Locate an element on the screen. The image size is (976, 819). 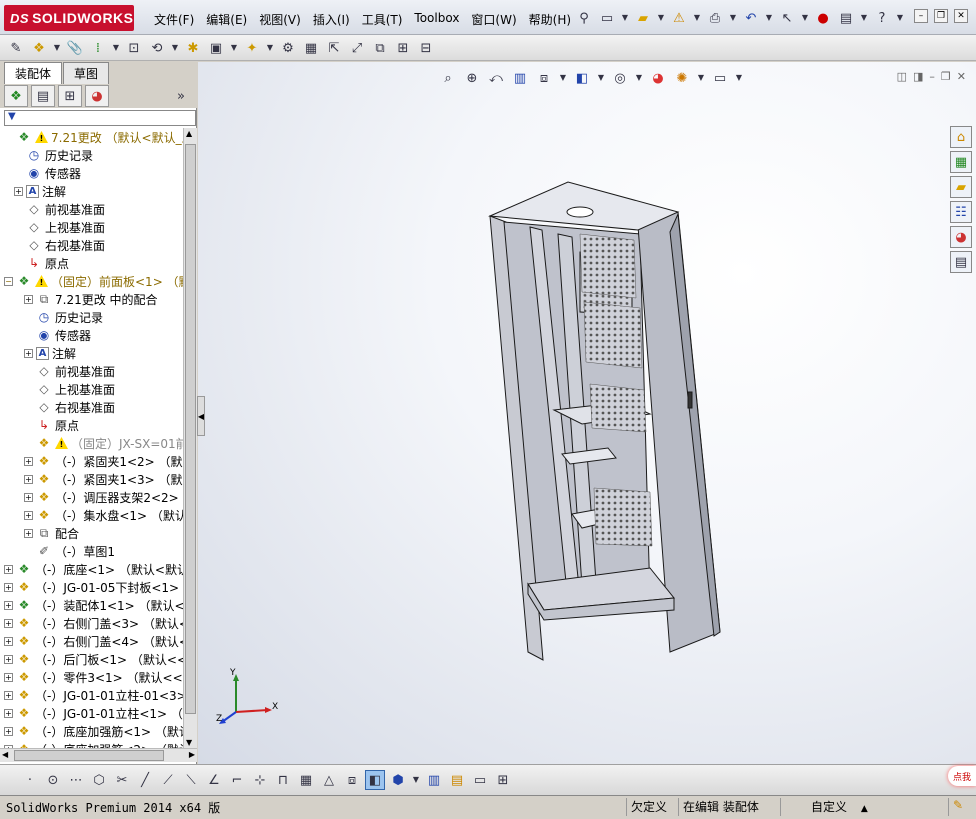
minimize-icon: – is located at coordinates (921, 16).